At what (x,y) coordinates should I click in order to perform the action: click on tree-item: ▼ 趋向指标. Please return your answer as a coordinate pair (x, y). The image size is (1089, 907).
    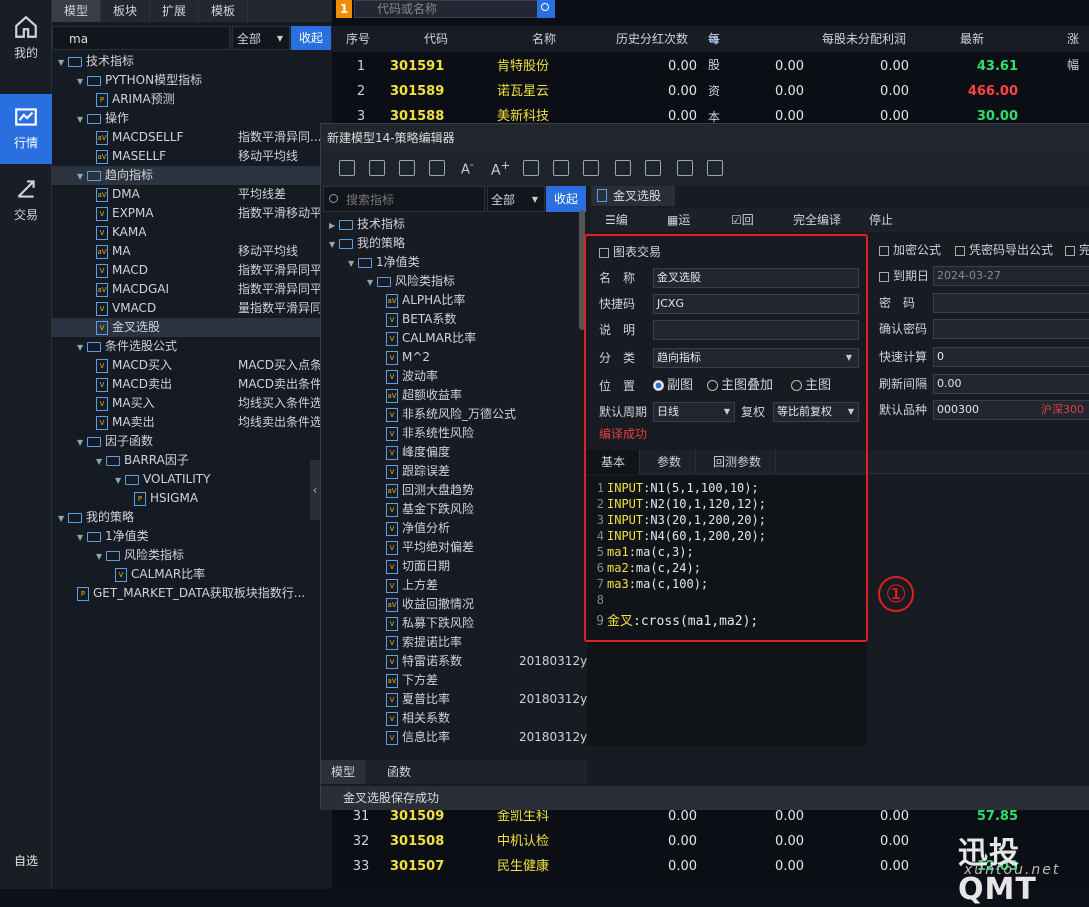
    Looking at the image, I should click on (192, 175).